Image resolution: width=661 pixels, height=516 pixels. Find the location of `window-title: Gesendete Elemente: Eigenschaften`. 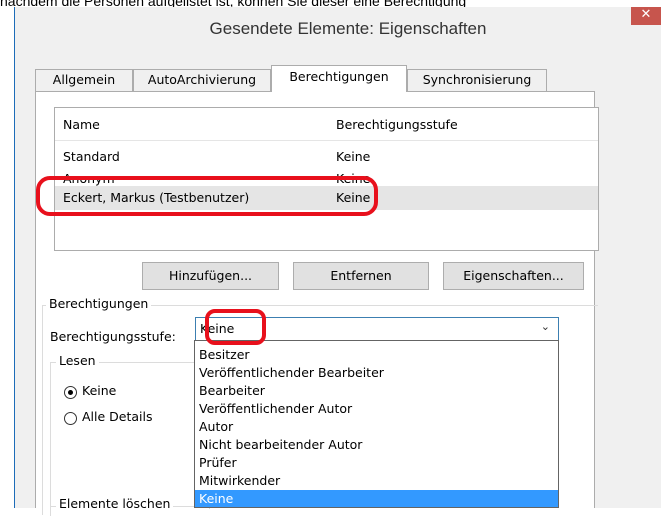

window-title: Gesendete Elemente: Eigenschaften is located at coordinates (348, 28).